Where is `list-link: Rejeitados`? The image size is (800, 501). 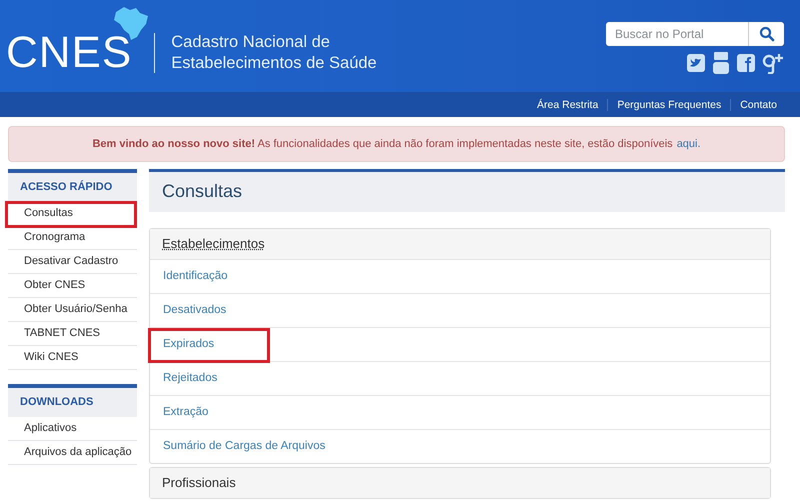
list-link: Rejeitados is located at coordinates (460, 378).